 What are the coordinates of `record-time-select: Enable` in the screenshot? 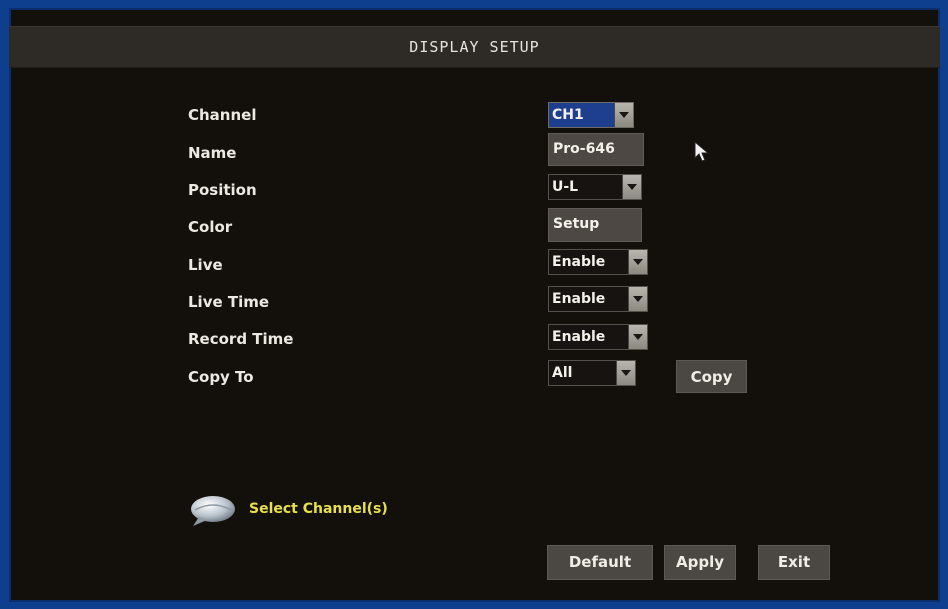 It's located at (598, 337).